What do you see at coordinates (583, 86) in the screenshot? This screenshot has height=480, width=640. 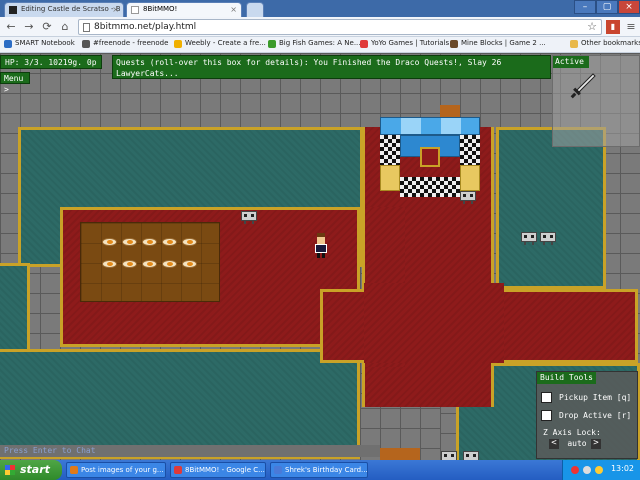 I see `sword-icon` at bounding box center [583, 86].